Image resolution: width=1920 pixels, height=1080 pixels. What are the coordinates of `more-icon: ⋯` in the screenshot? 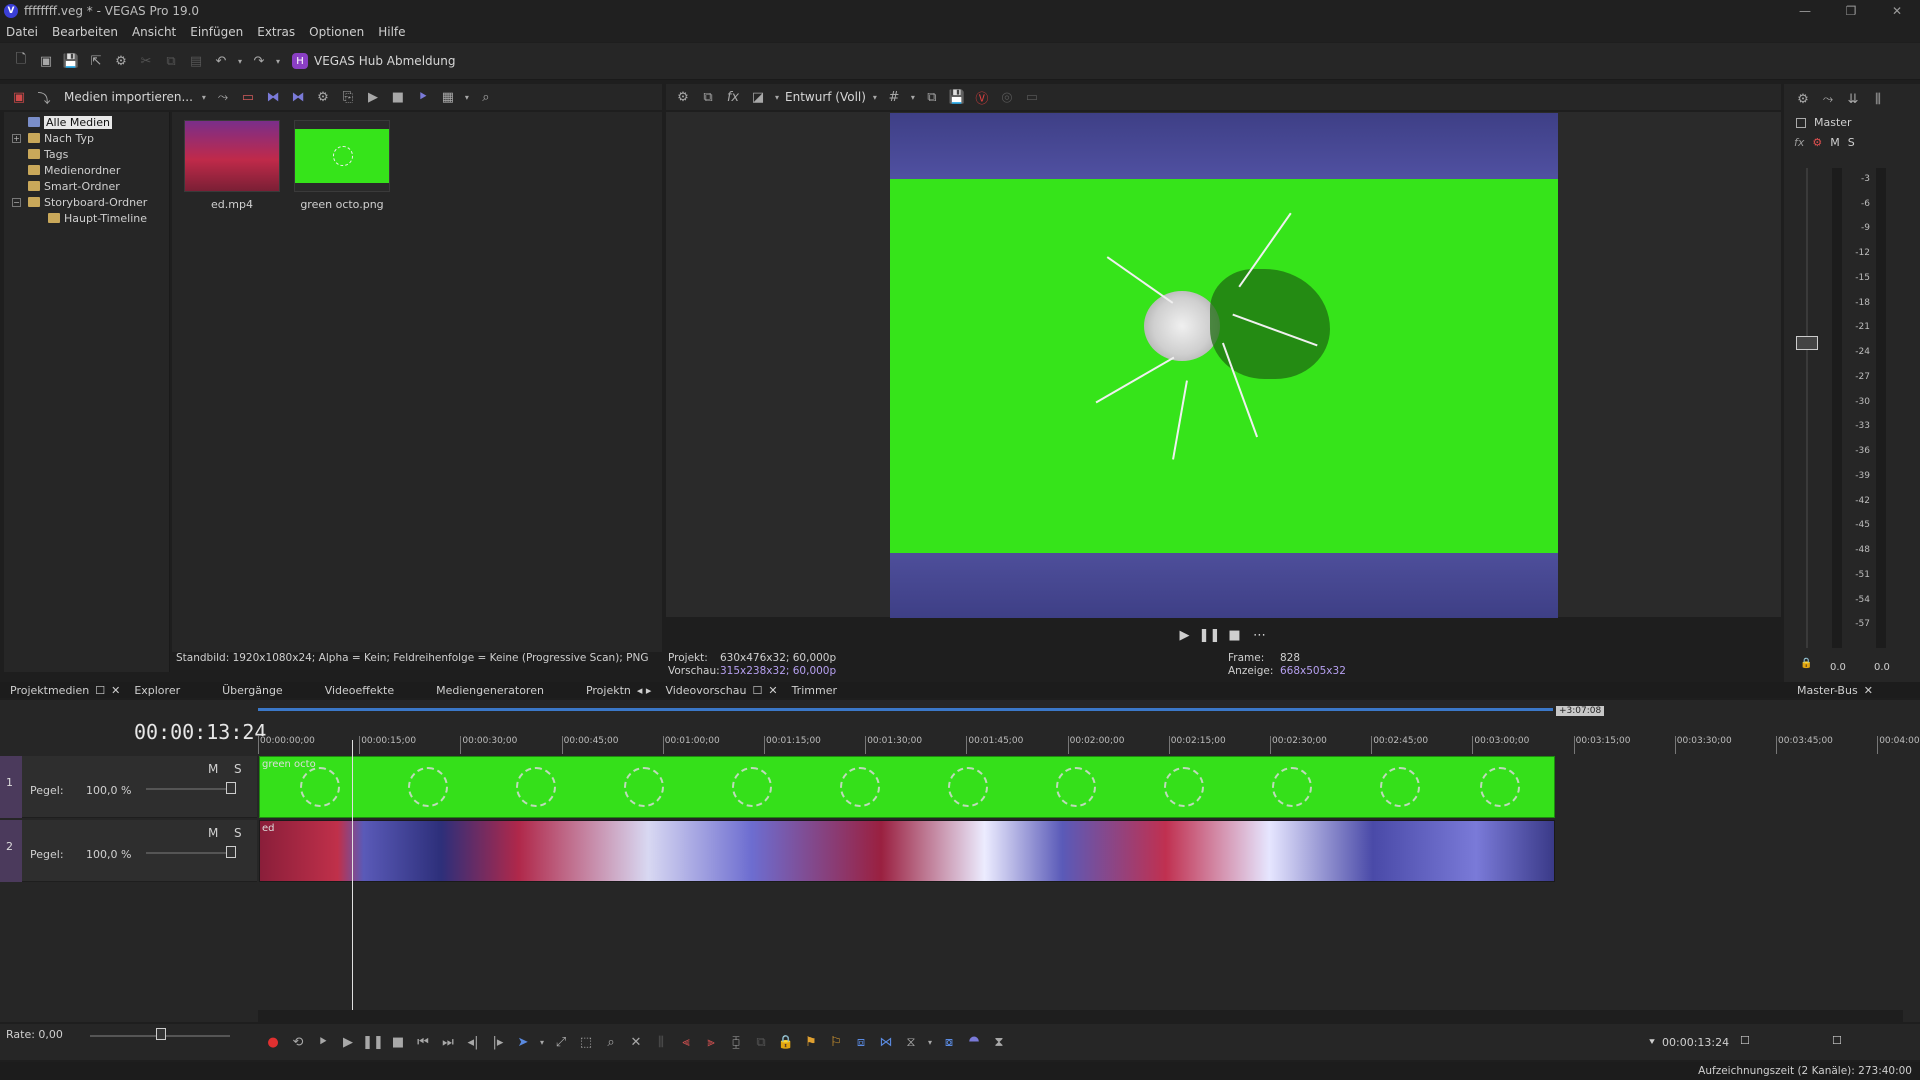 It's located at (1260, 635).